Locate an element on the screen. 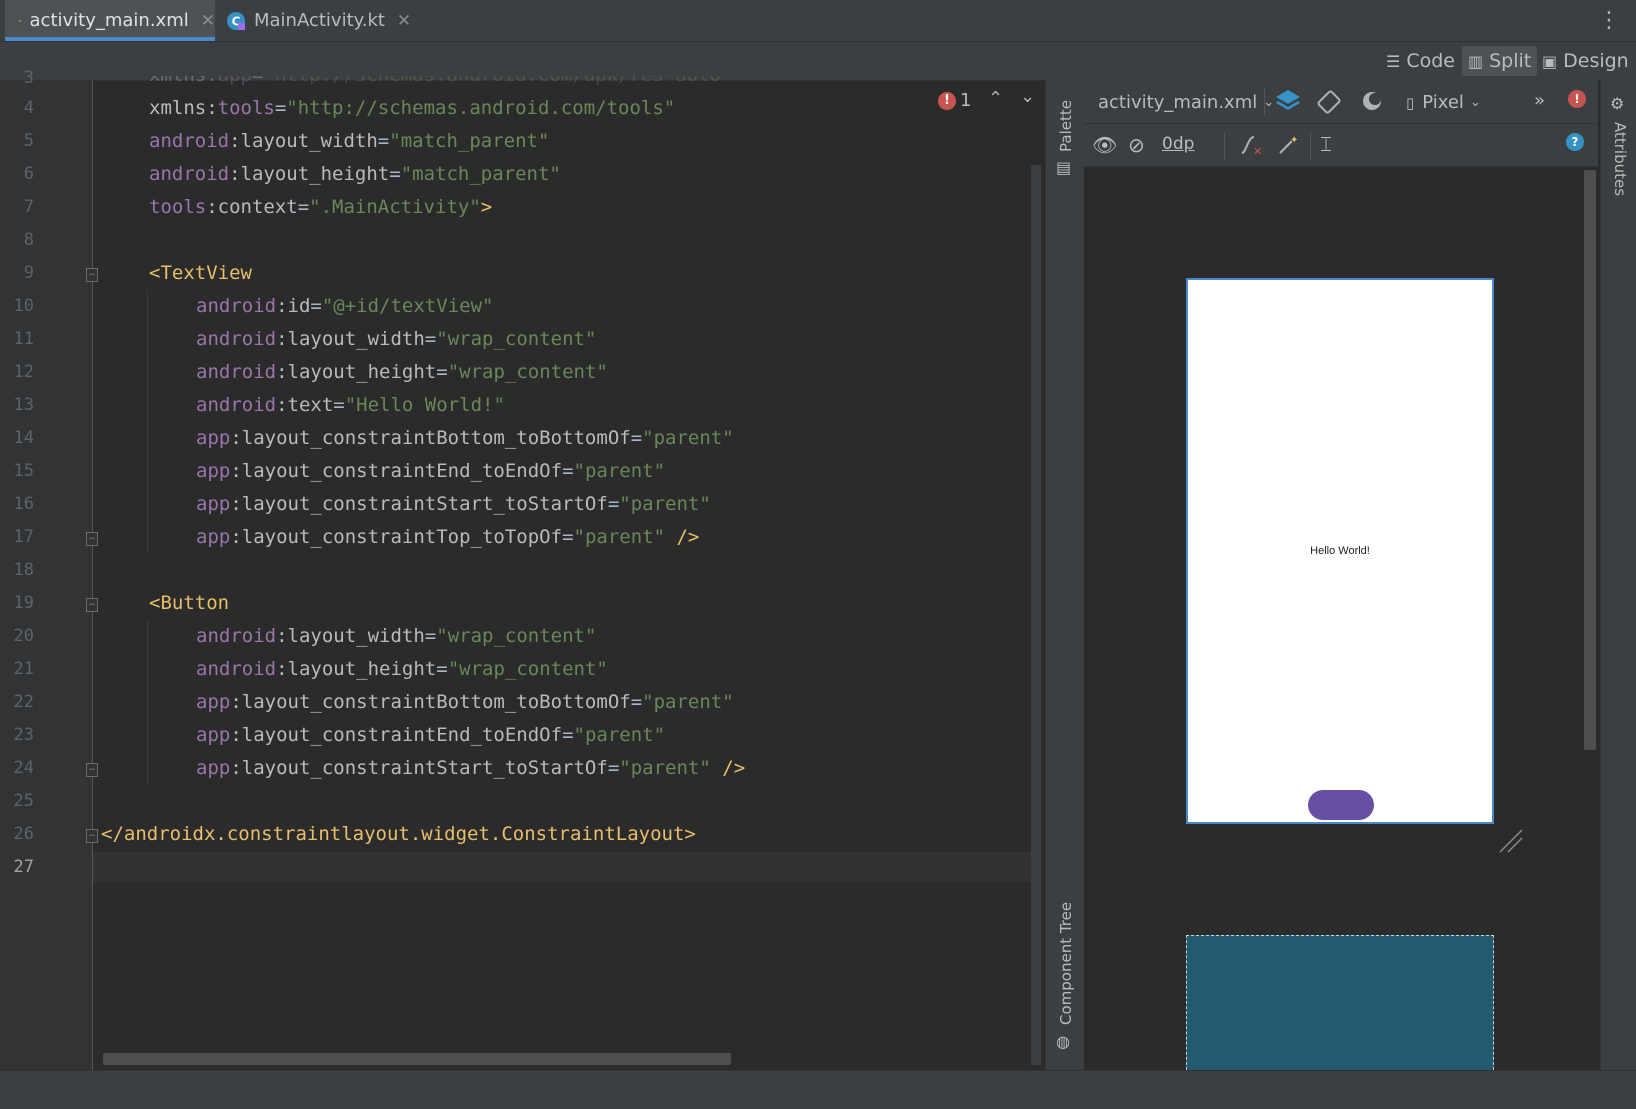 The height and width of the screenshot is (1109, 1636). help-icon: ? is located at coordinates (1575, 142).